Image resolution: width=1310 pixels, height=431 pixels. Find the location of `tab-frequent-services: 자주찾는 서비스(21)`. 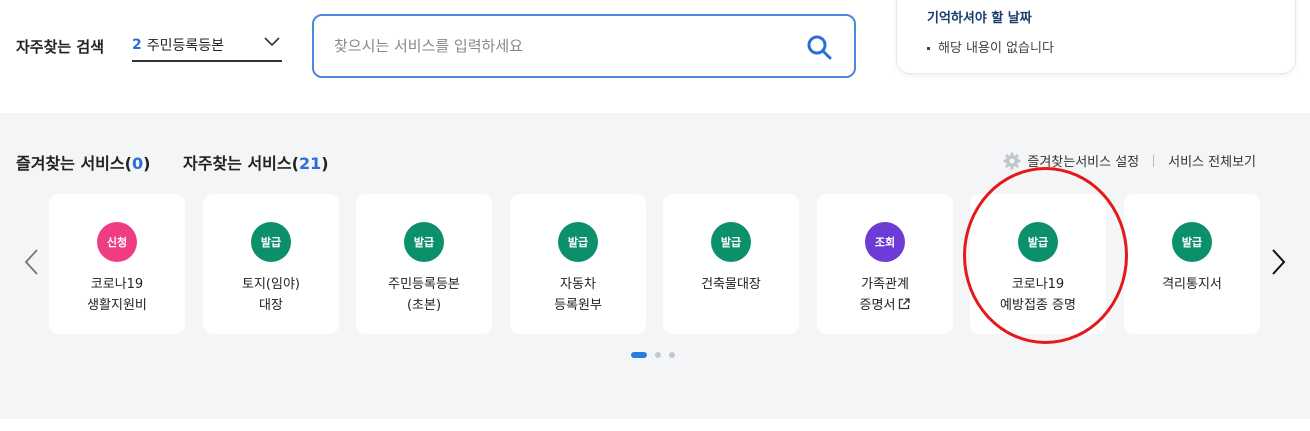

tab-frequent-services: 자주찾는 서비스(21) is located at coordinates (256, 162).